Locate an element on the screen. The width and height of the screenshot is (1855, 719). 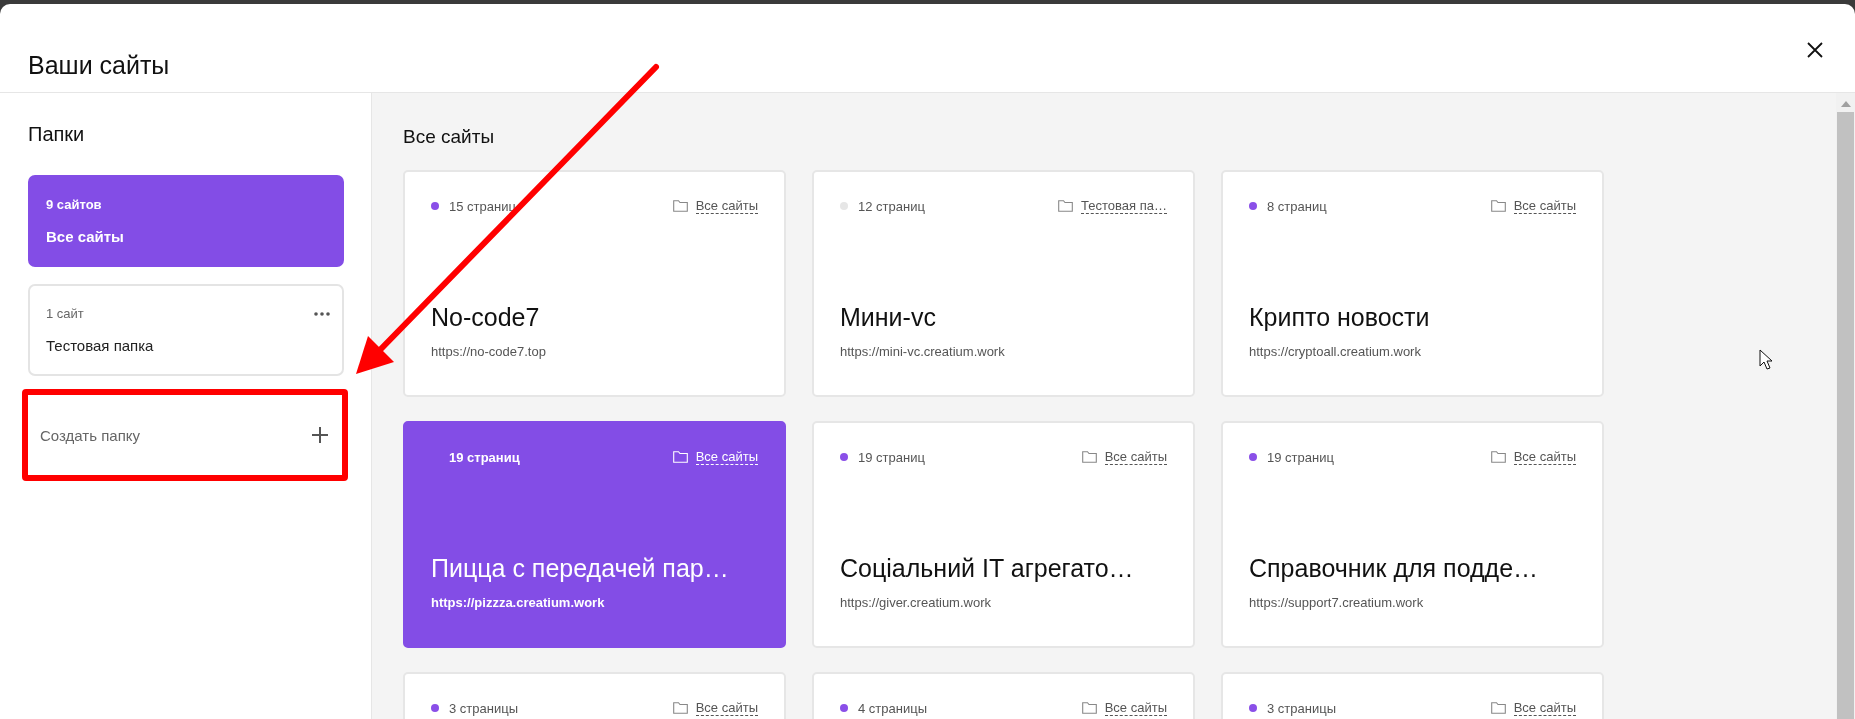
site-name: No-code7 is located at coordinates (486, 317).